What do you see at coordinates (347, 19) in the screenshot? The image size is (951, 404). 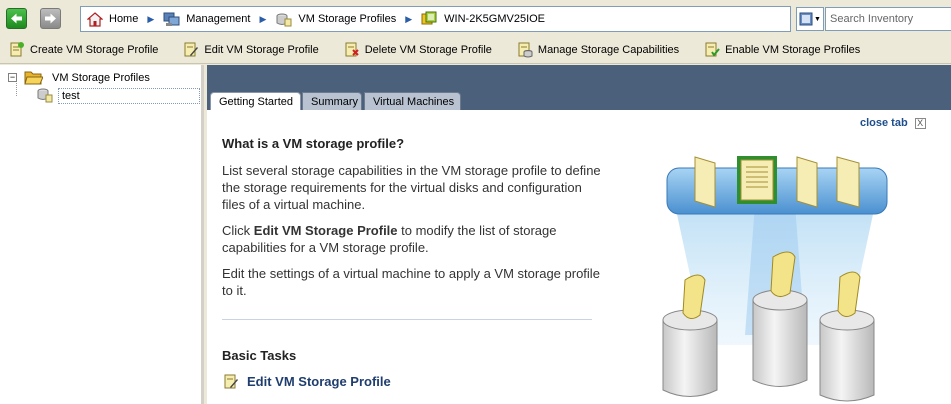 I see `breadcrumb-label: VM Storage Profiles` at bounding box center [347, 19].